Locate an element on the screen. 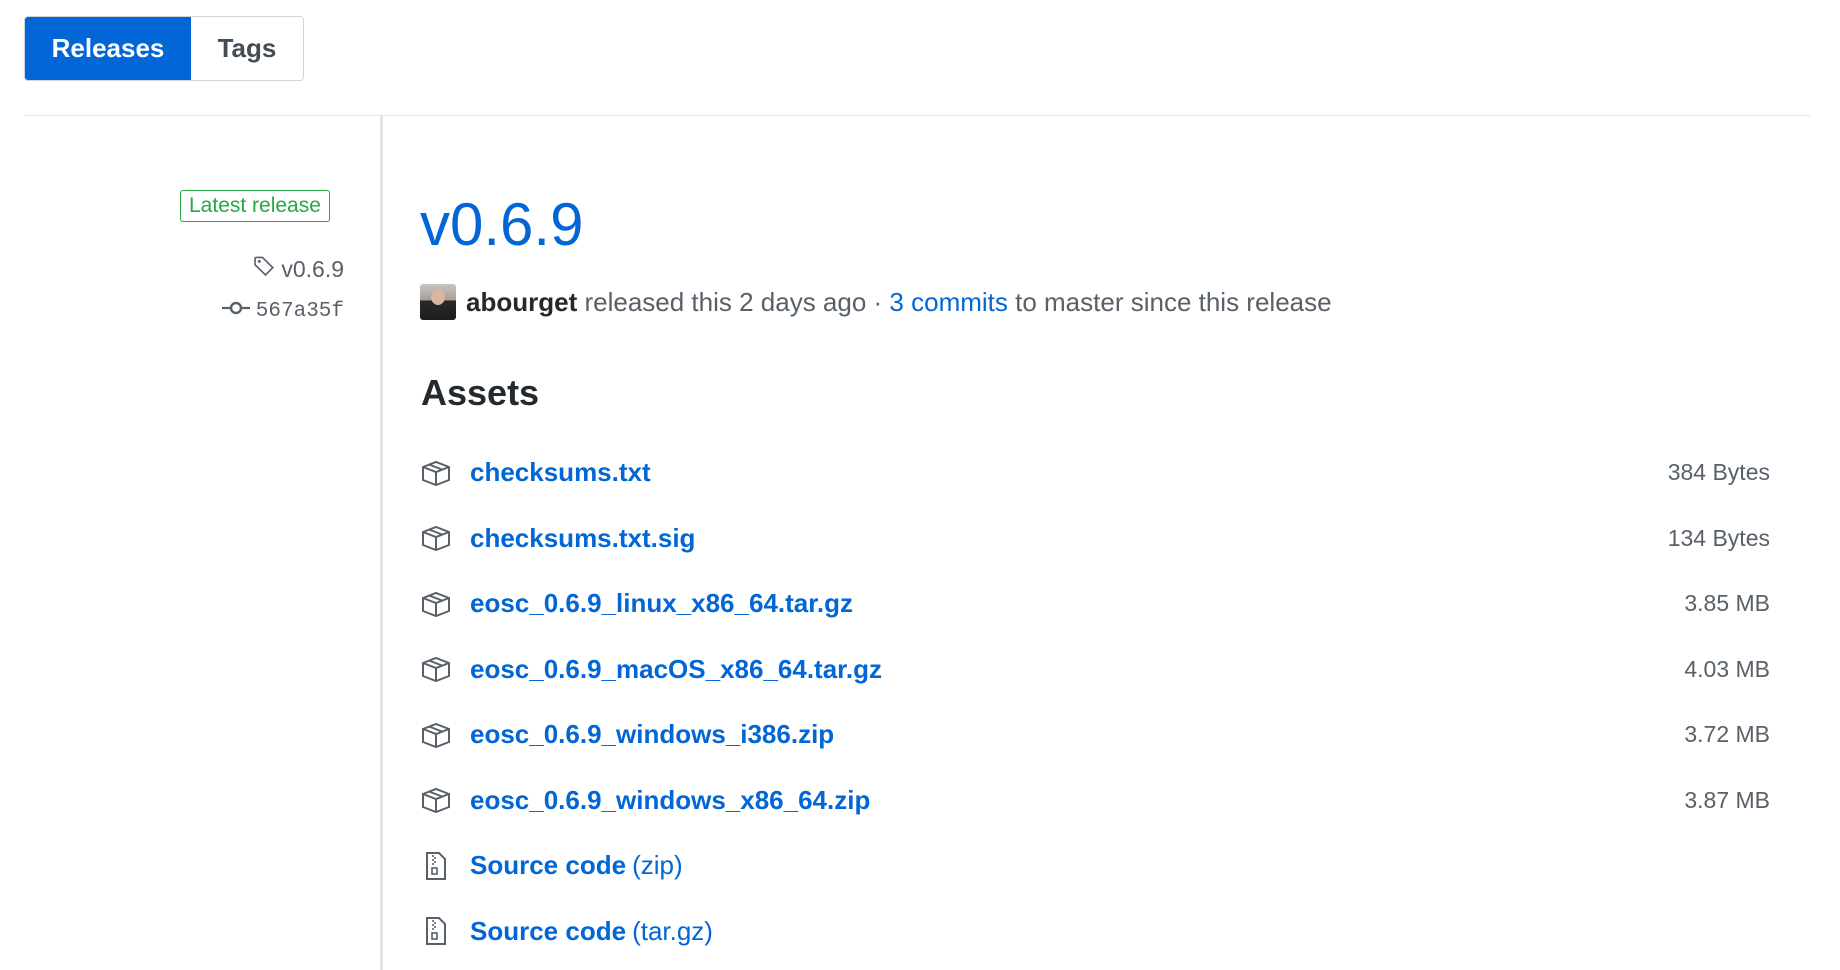 This screenshot has height=970, width=1840. commit-icon is located at coordinates (235, 311).